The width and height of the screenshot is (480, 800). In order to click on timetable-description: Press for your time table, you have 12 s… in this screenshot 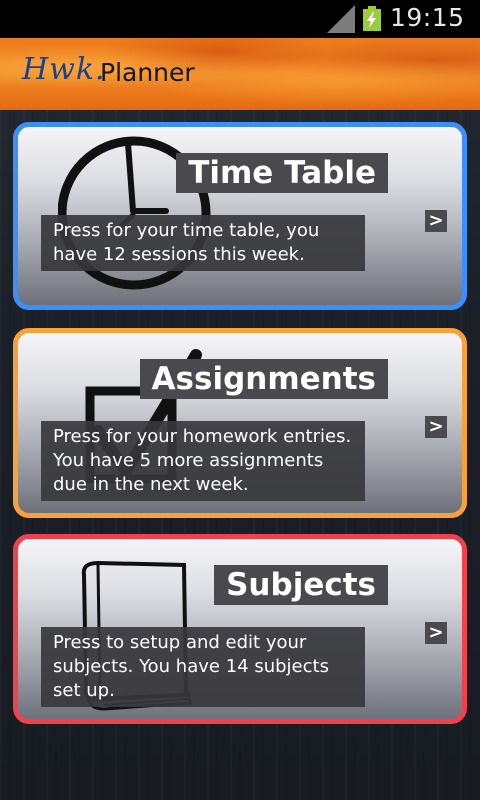, I will do `click(203, 243)`.